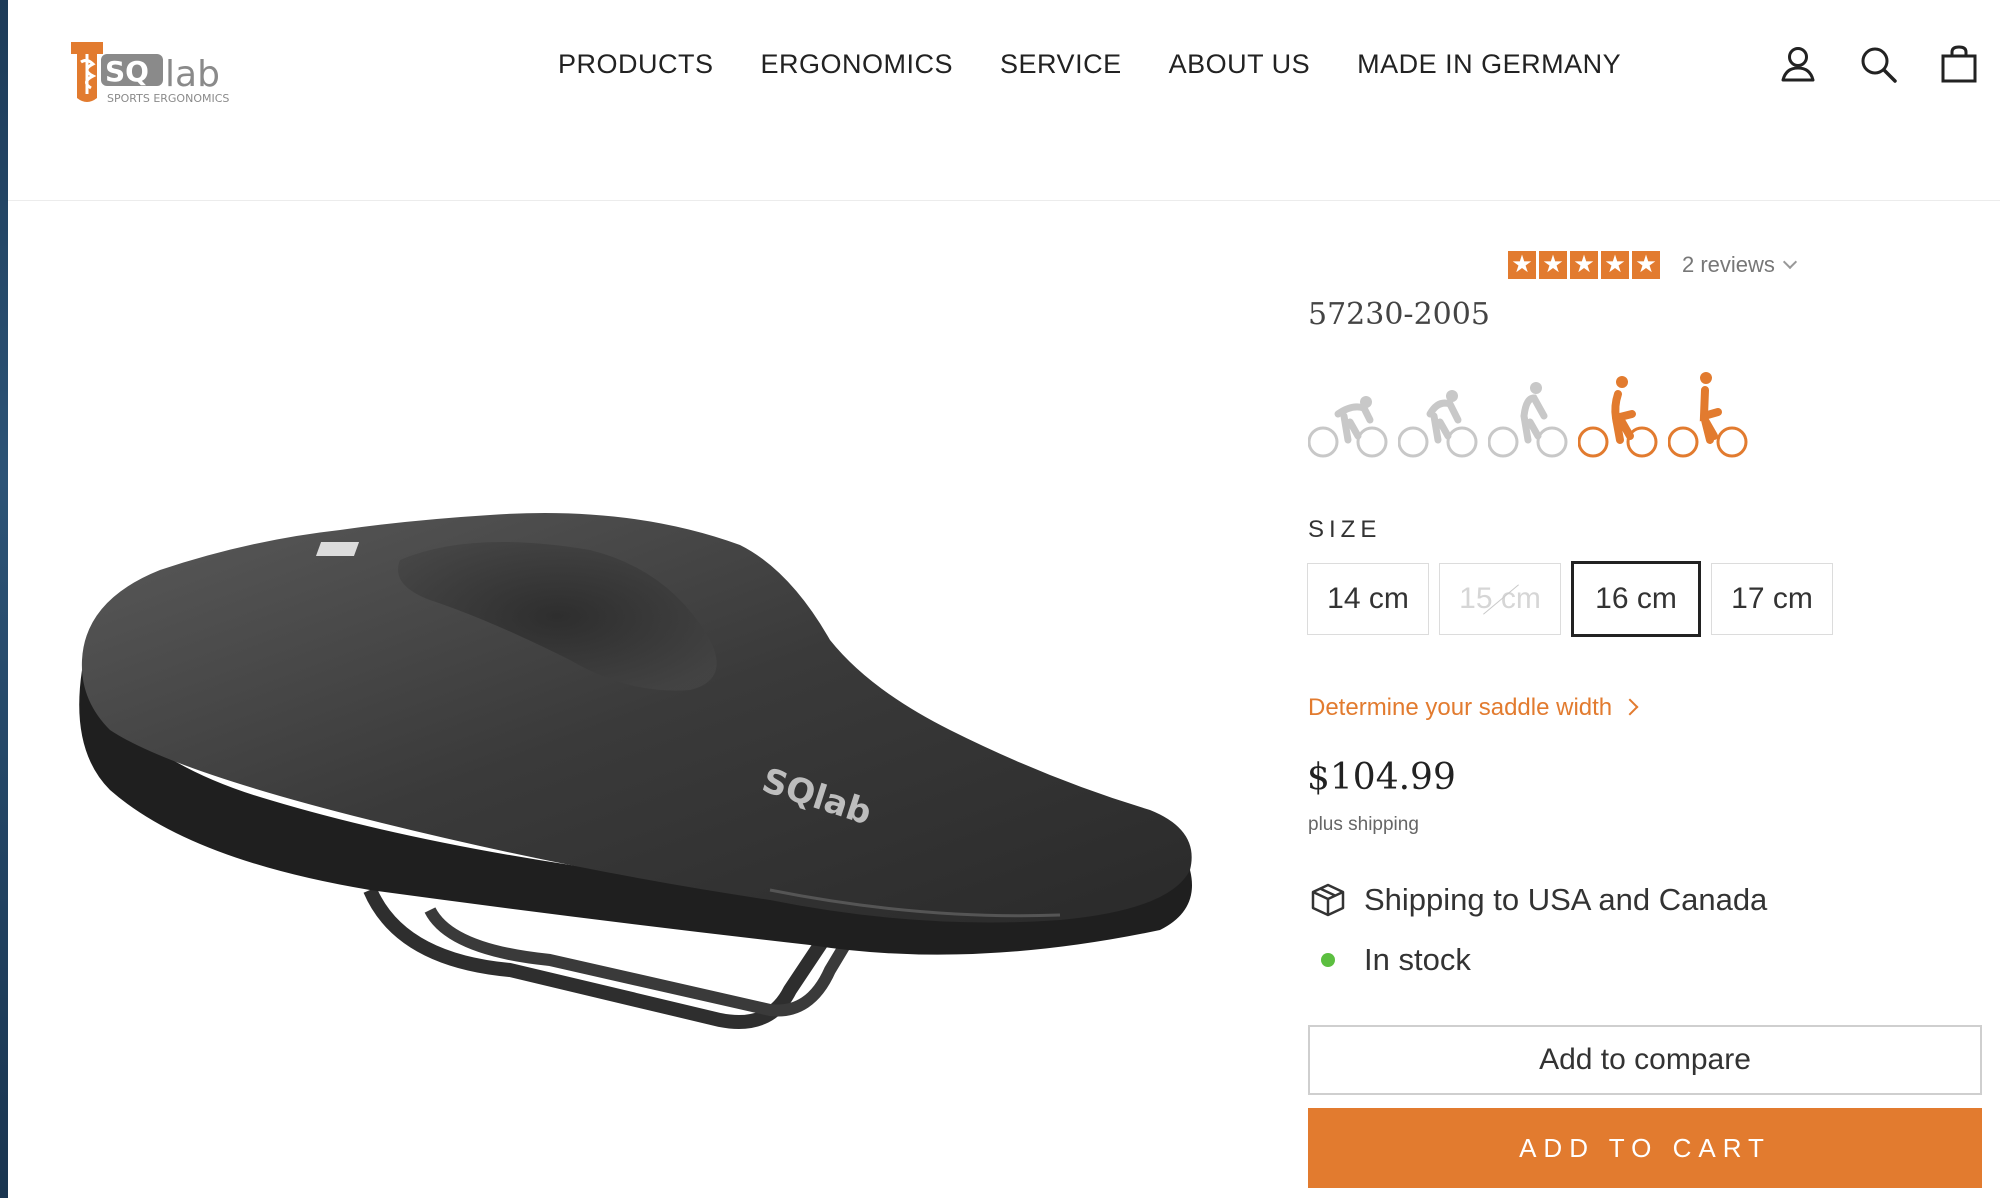  I want to click on city-rider-icon, so click(1711, 417).